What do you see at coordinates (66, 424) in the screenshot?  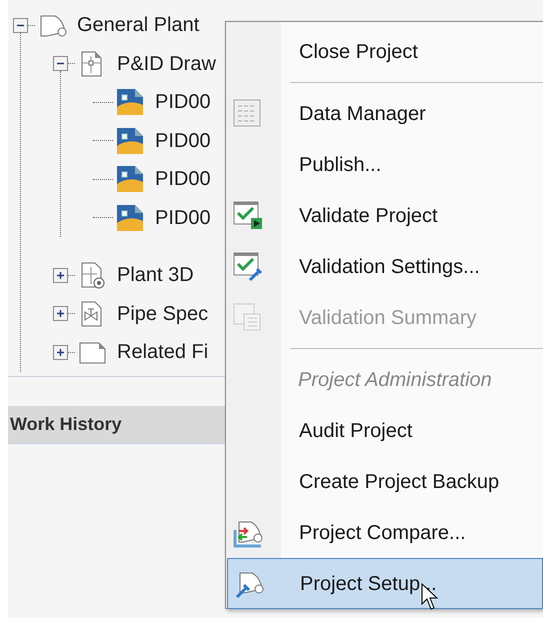 I see `work-history-title: Work History` at bounding box center [66, 424].